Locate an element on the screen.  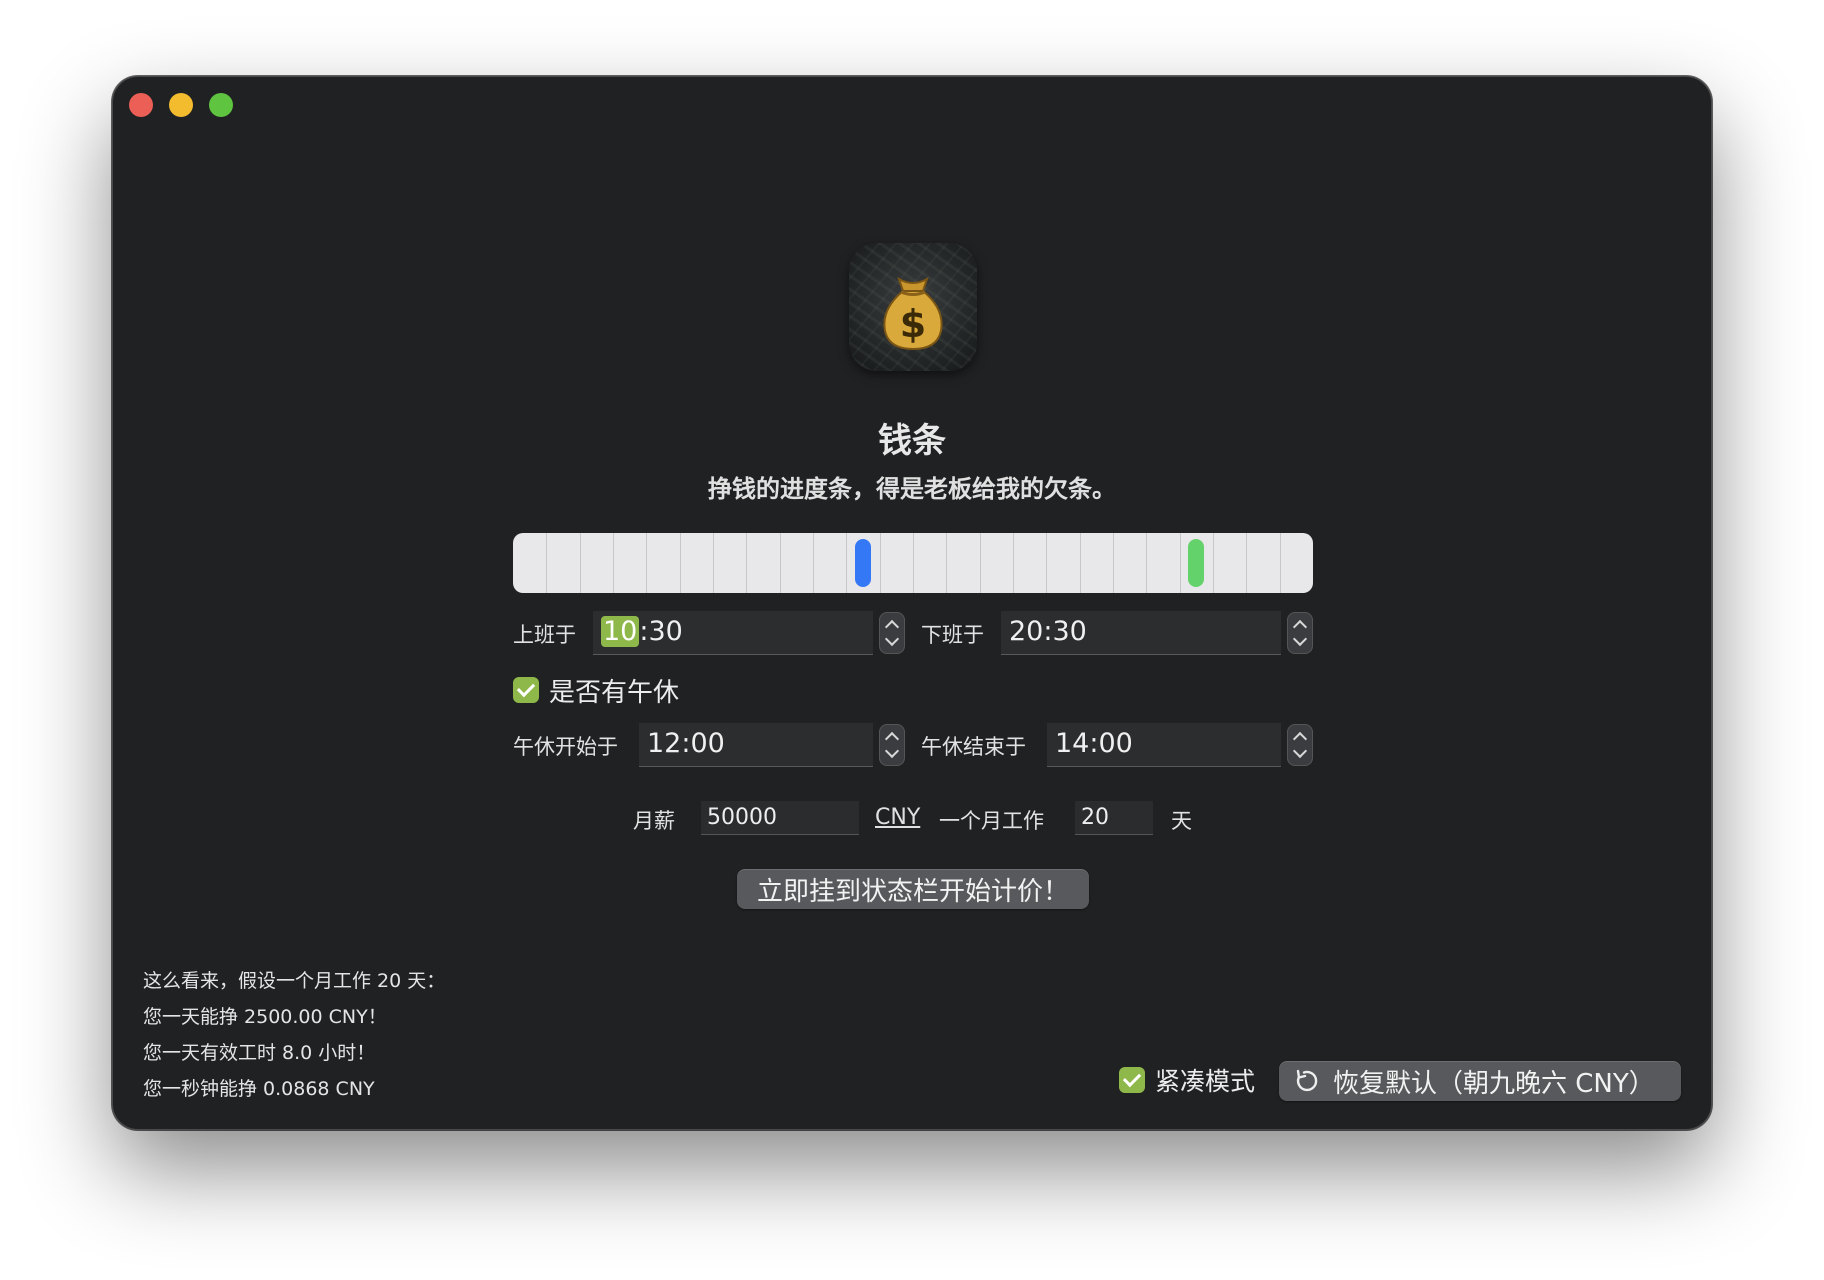
close-window-button is located at coordinates (141, 105).